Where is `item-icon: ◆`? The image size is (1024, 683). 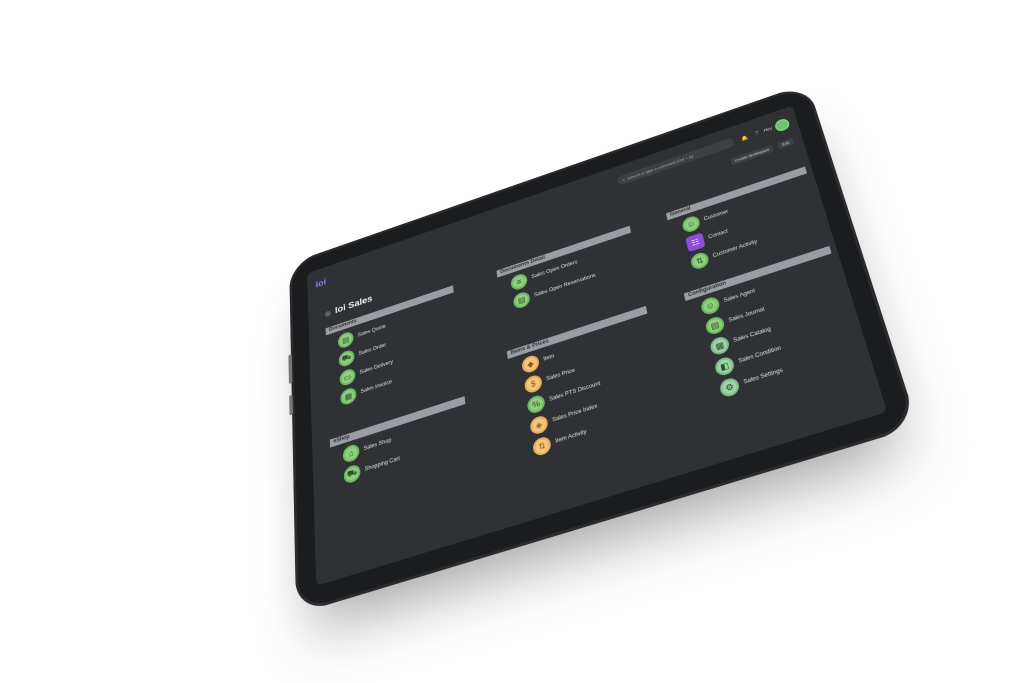
item-icon: ◆ is located at coordinates (530, 364).